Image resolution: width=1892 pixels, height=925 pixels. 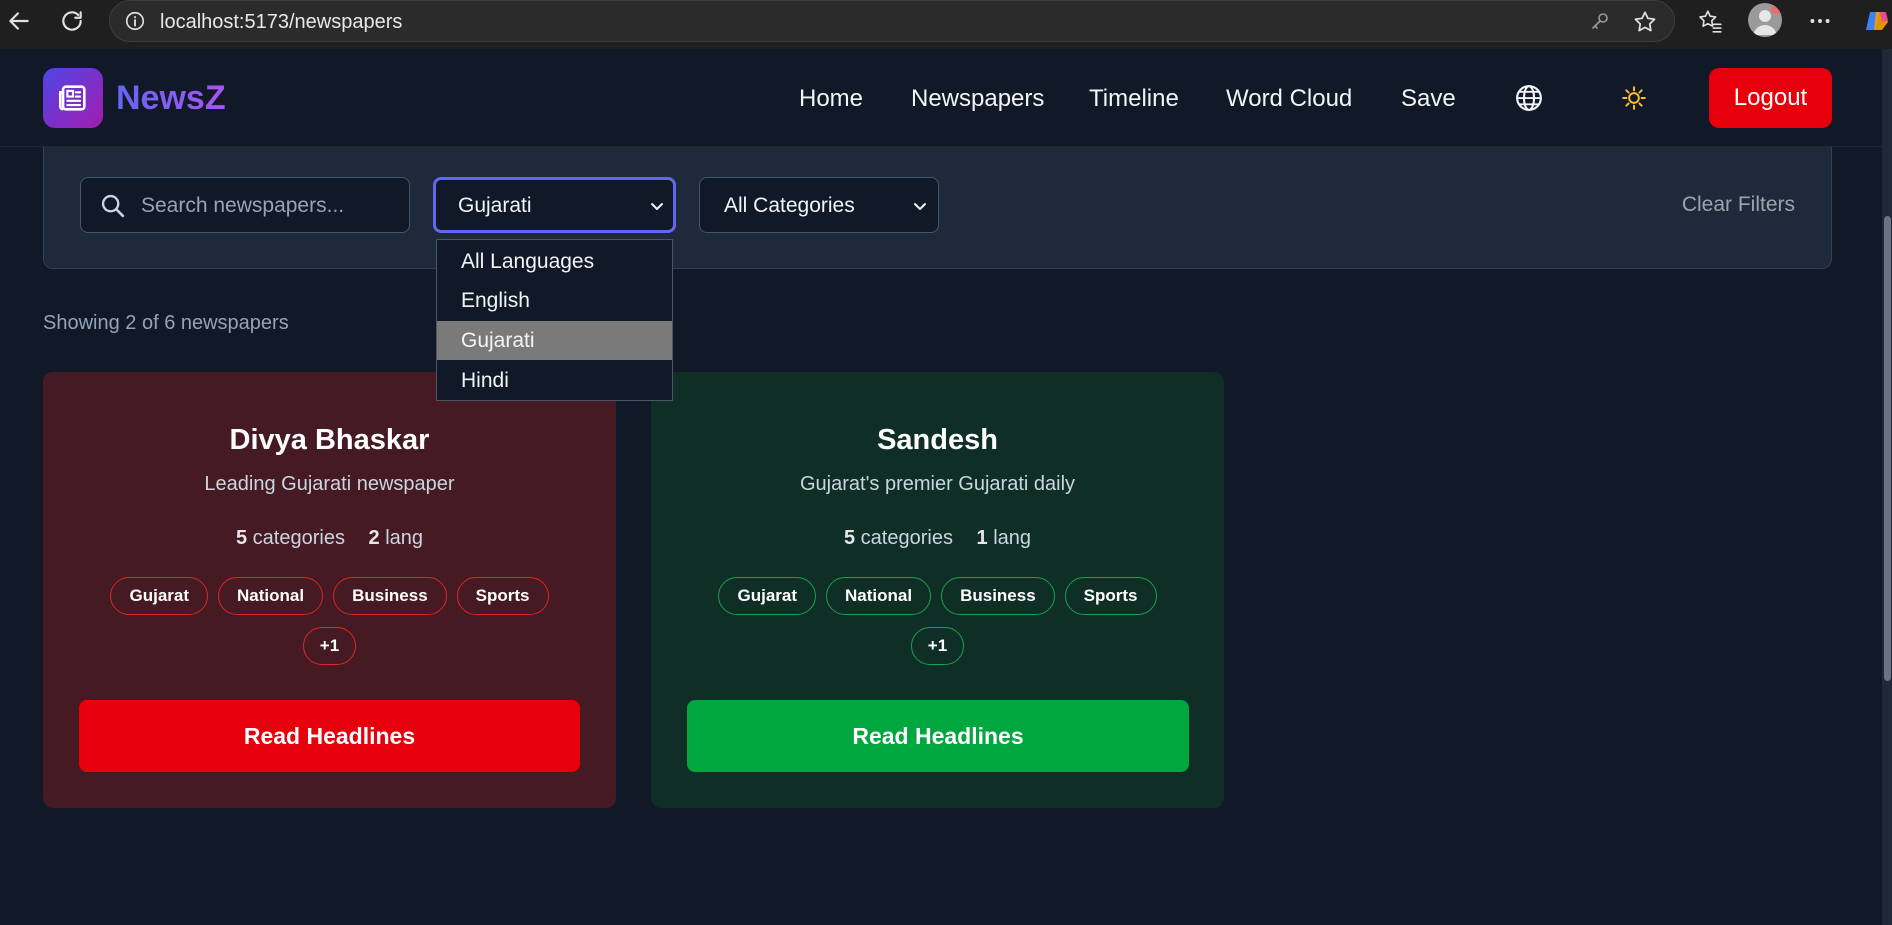 I want to click on more-icon, so click(x=1820, y=21).